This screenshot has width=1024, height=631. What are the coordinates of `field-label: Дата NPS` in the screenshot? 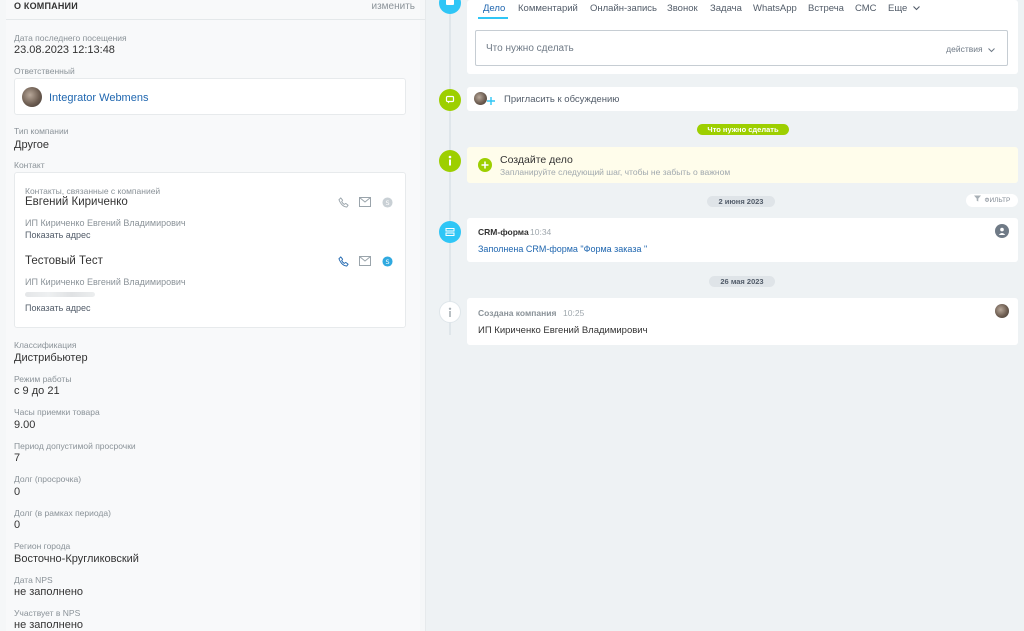 It's located at (33, 580).